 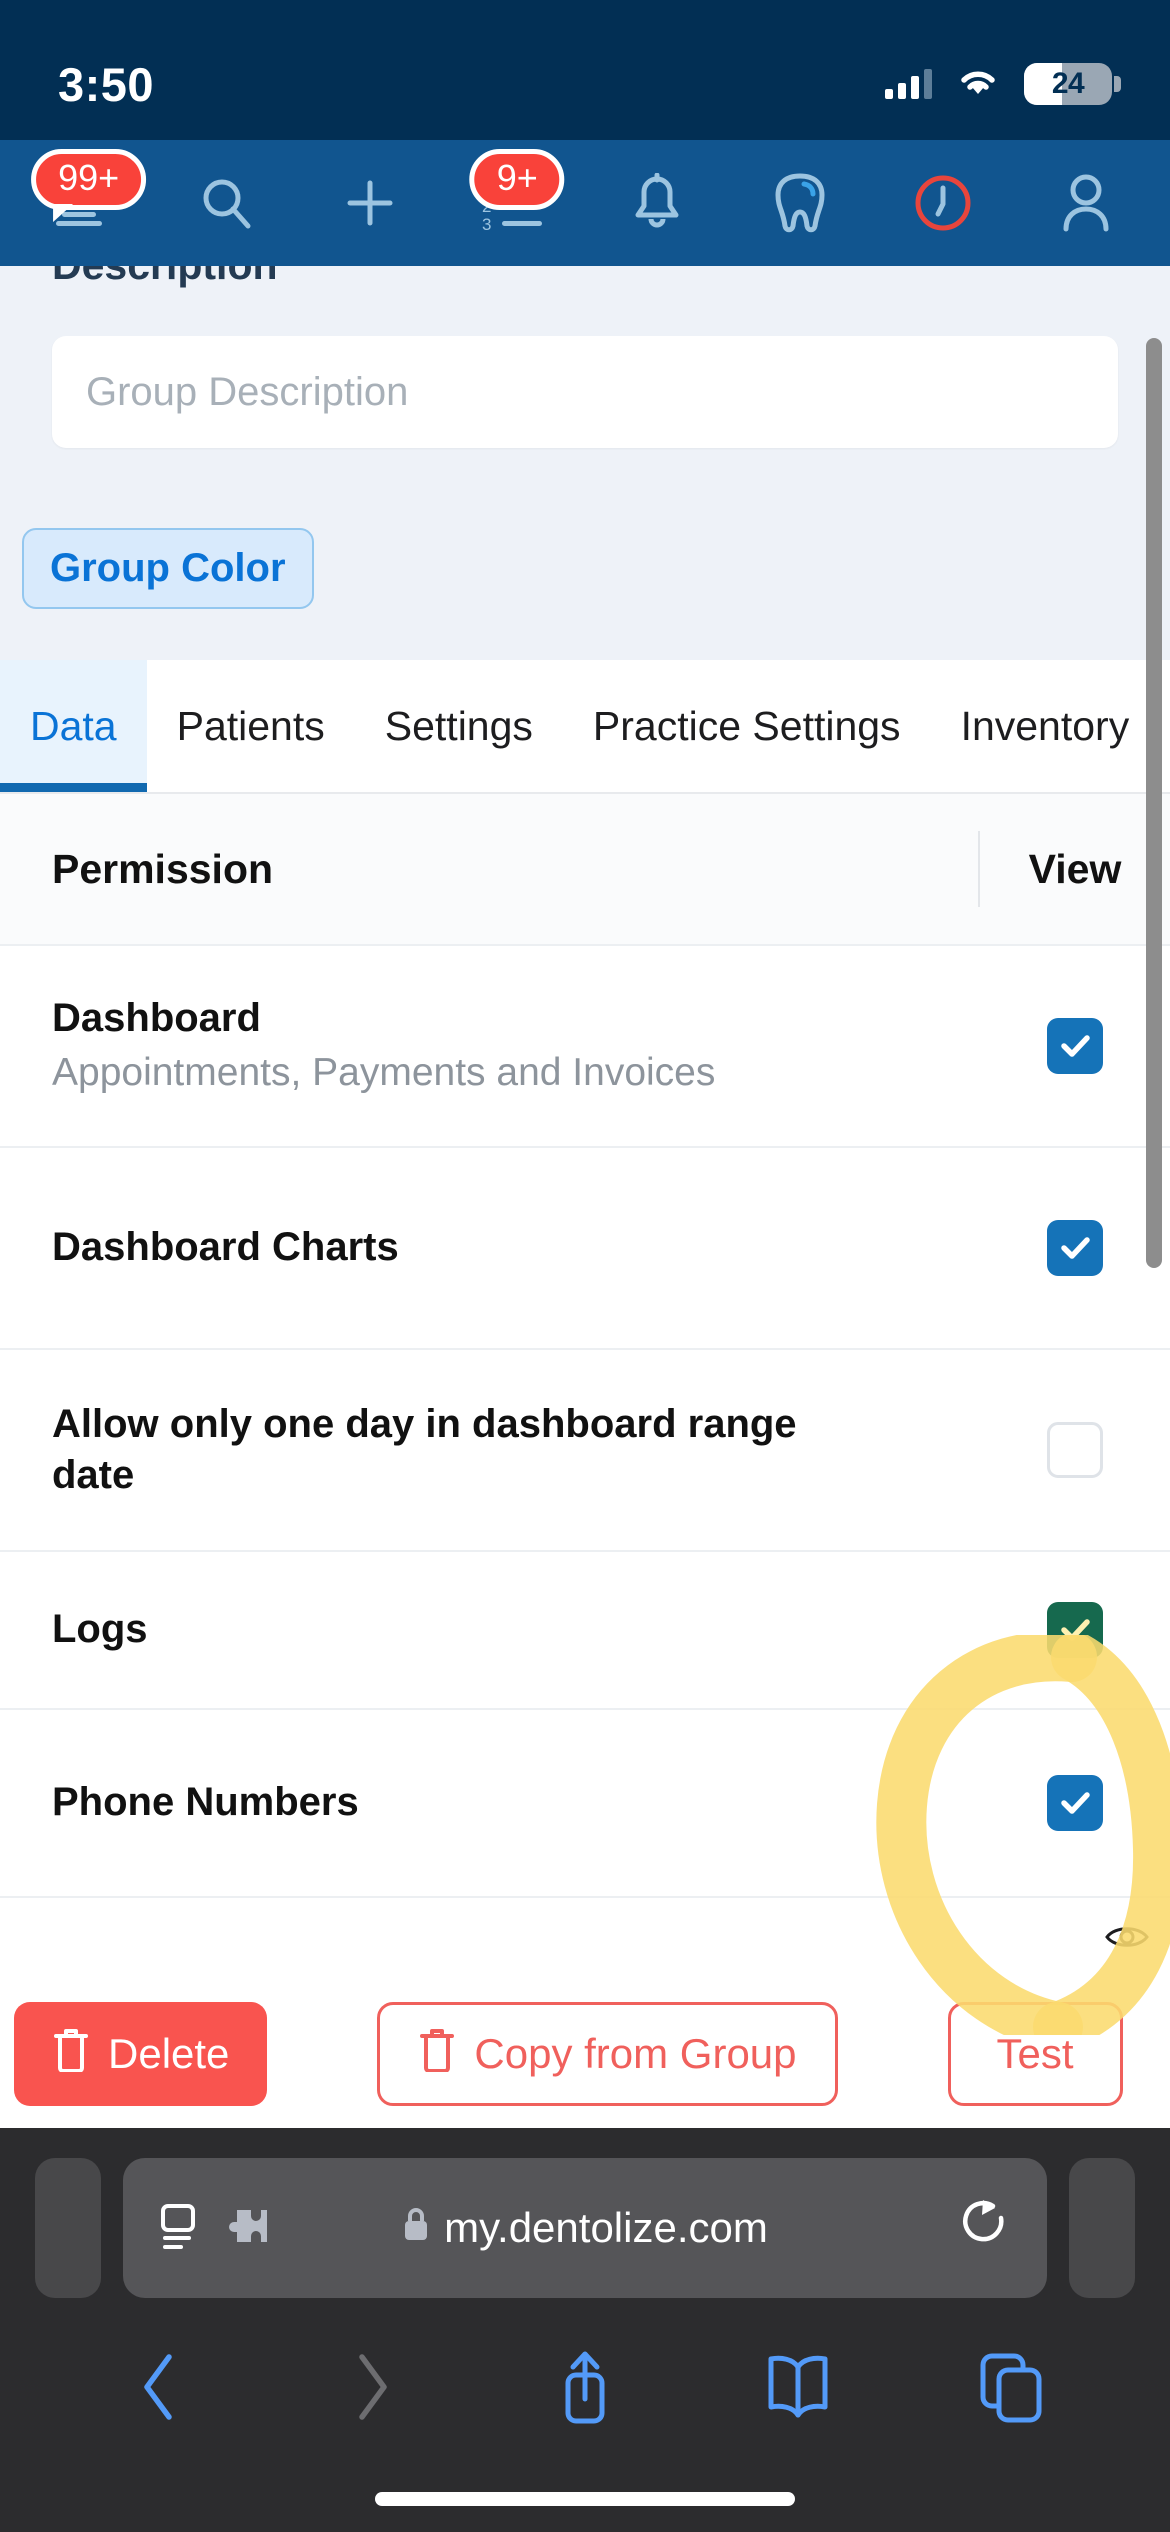 I want to click on address-bar-left-icons, so click(x=216, y=2228).